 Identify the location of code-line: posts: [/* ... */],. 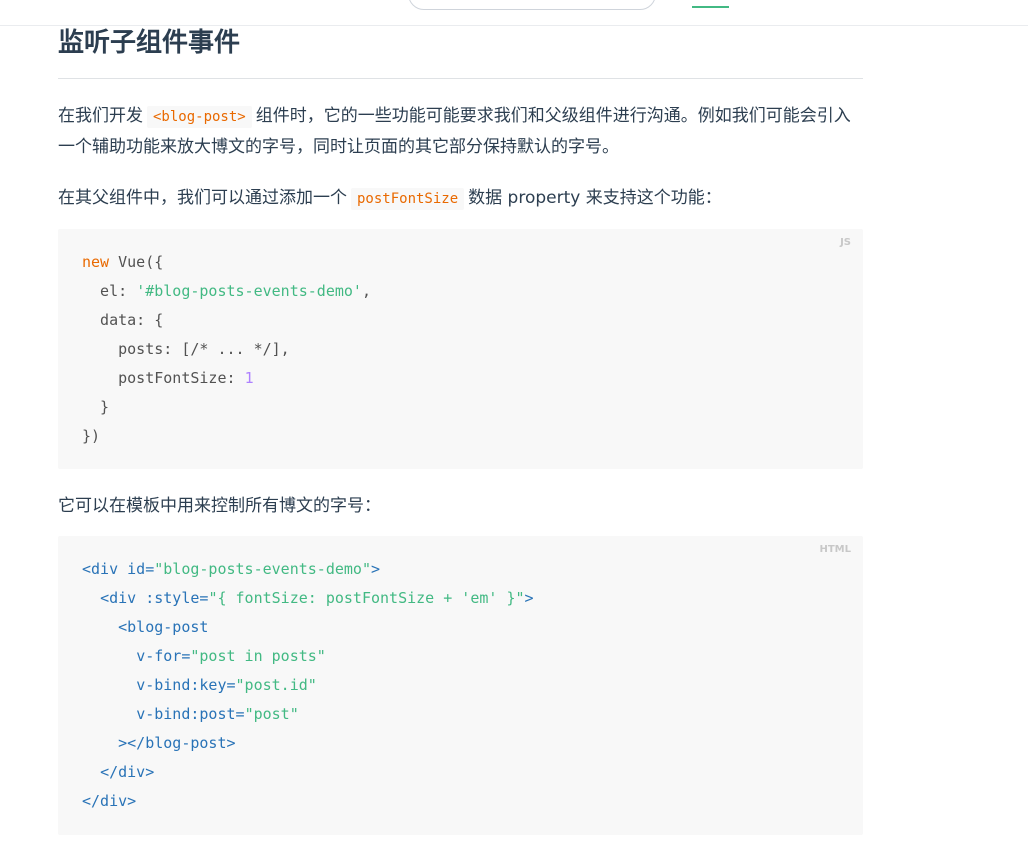
(186, 349).